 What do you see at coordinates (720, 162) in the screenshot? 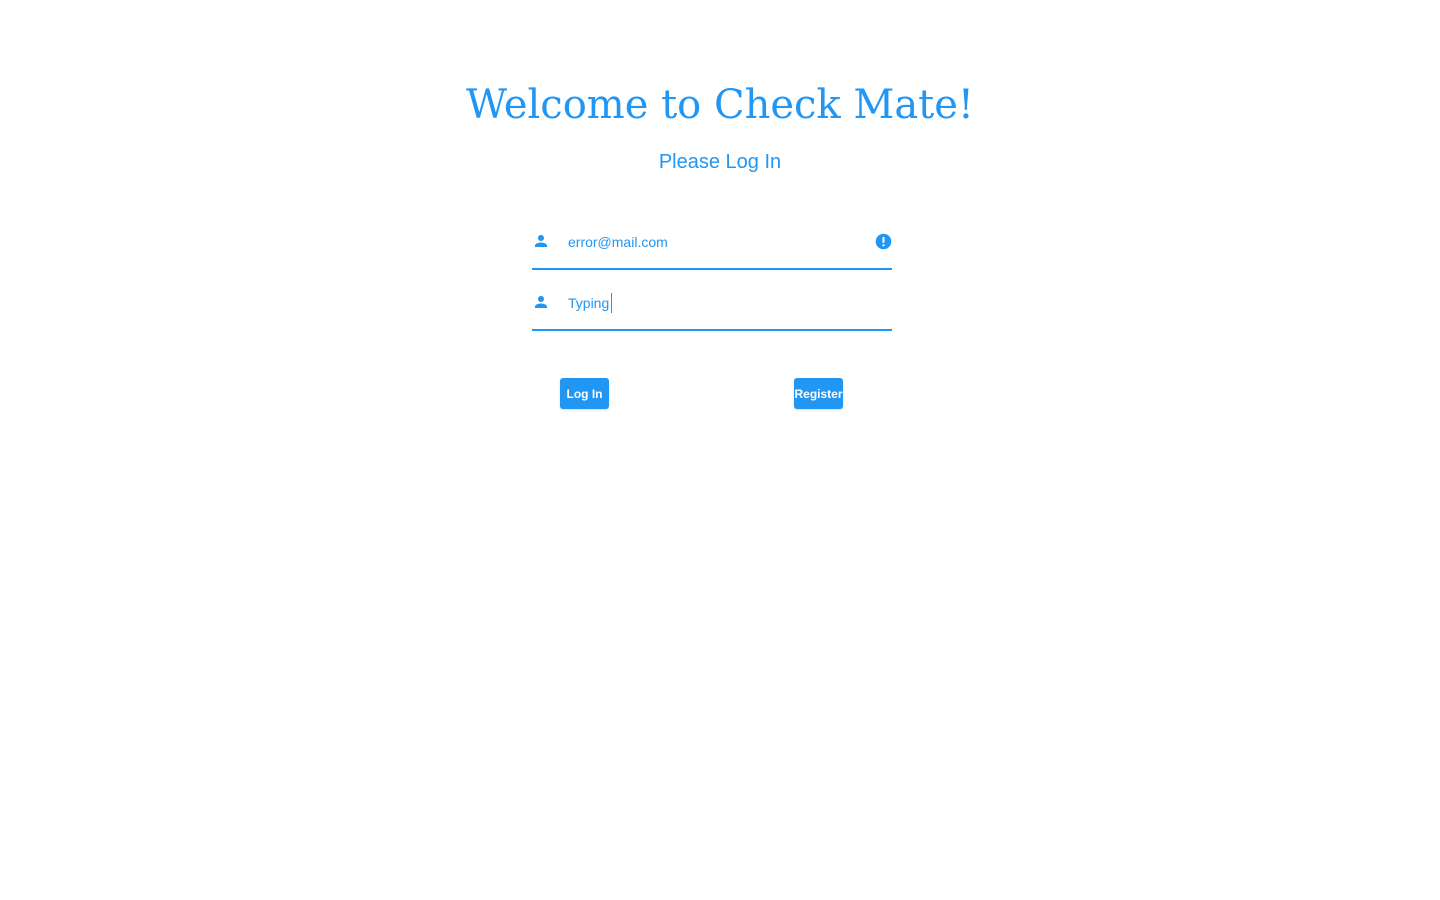
I see `page-subtitle: Please Log In` at bounding box center [720, 162].